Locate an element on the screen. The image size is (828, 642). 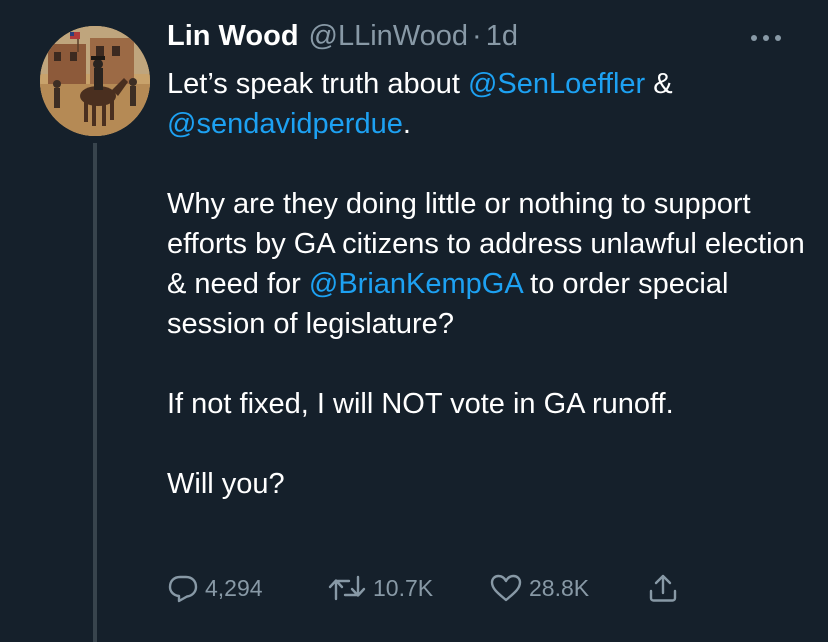
mention-senloeffler: @SenLoeffler is located at coordinates (556, 84).